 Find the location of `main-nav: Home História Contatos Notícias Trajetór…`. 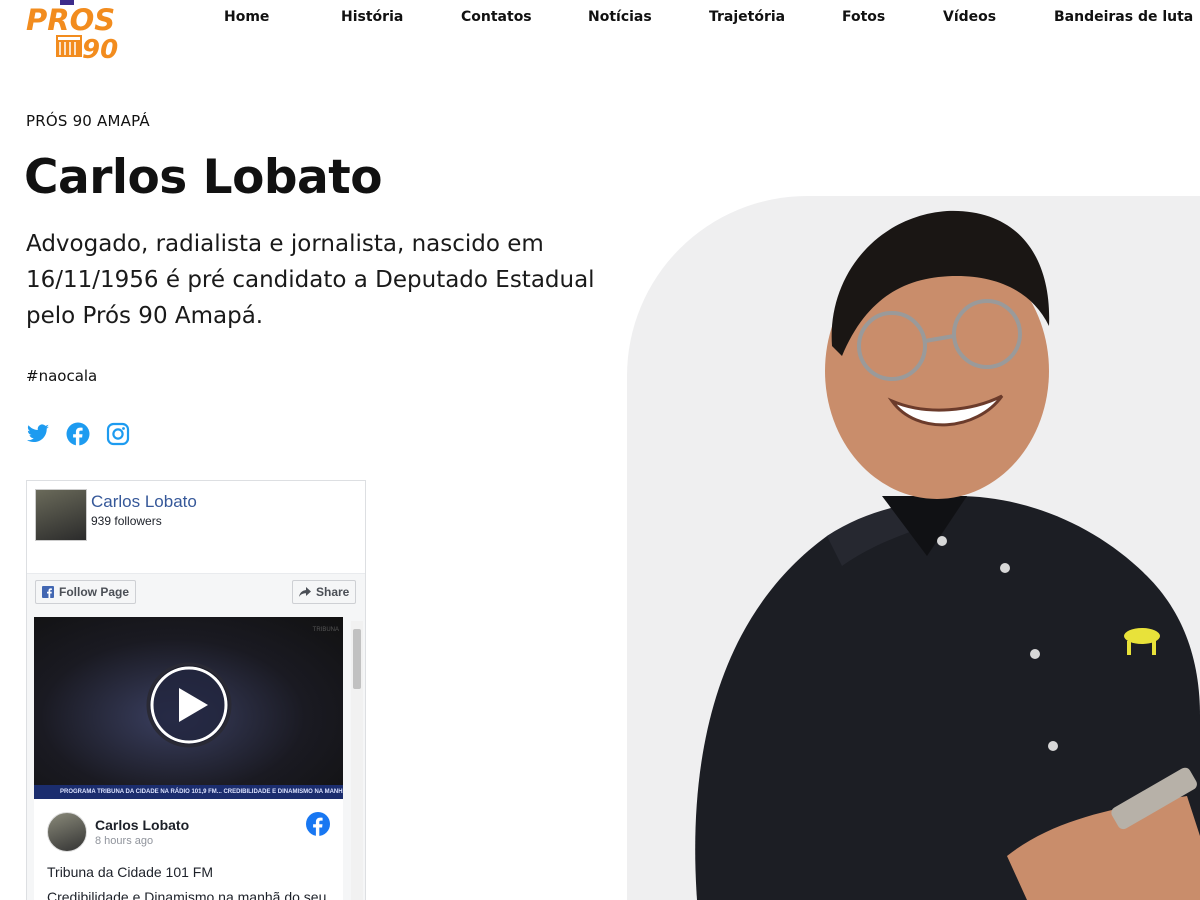

main-nav: Home História Contatos Notícias Trajetór… is located at coordinates (600, 19).